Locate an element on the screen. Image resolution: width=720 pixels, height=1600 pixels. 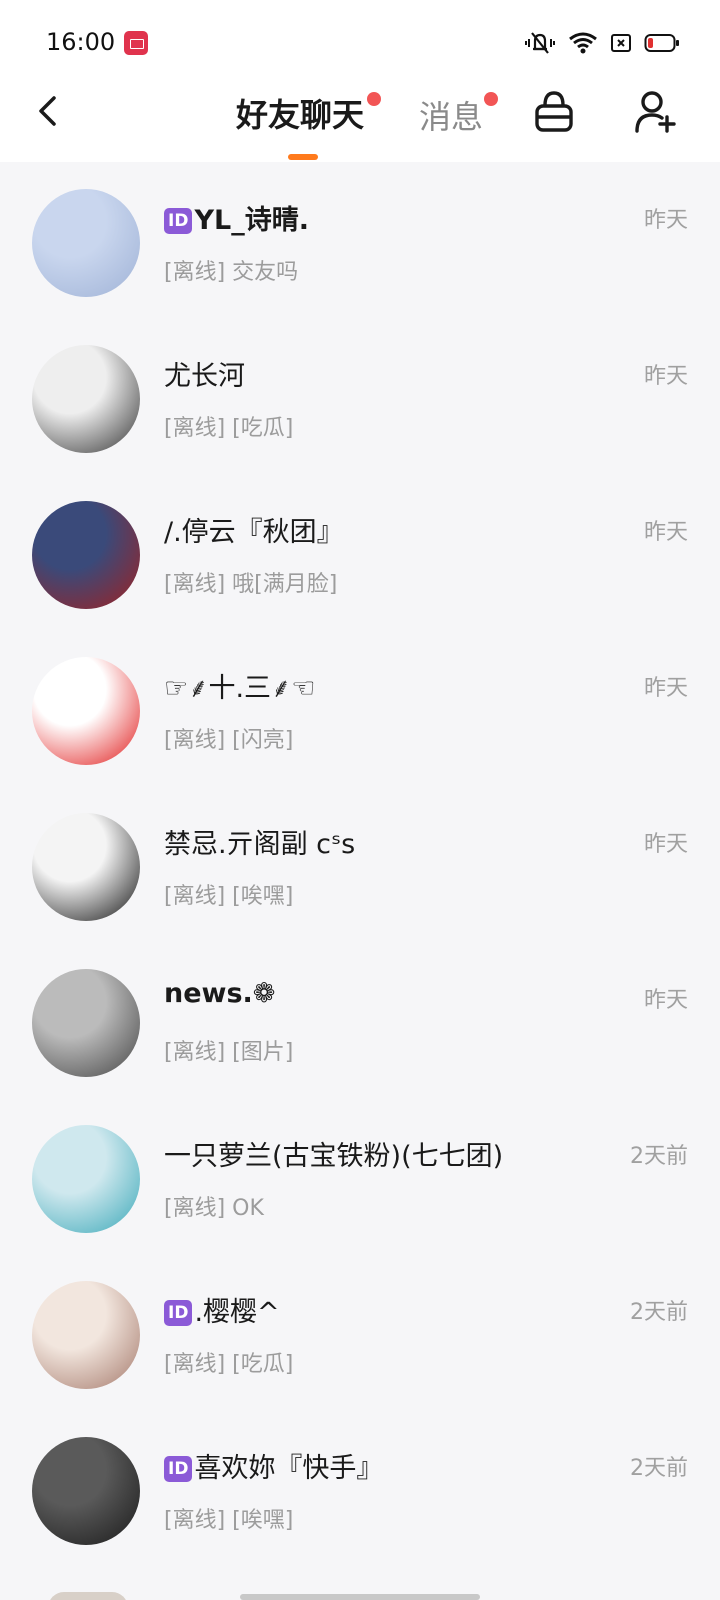
chat-item: 尤长河 昨天 [离线] [吃瓜] is located at coordinates (360, 396).